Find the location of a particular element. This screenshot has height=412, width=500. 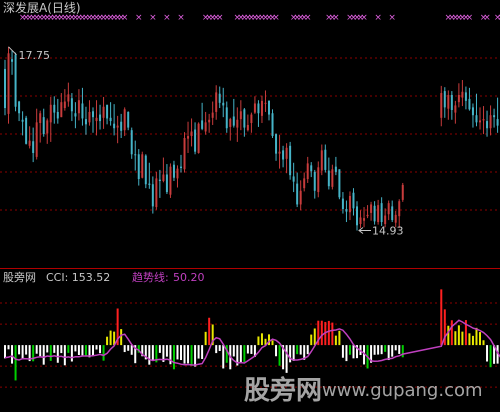

subchart-name: 股旁网 is located at coordinates (19, 277).